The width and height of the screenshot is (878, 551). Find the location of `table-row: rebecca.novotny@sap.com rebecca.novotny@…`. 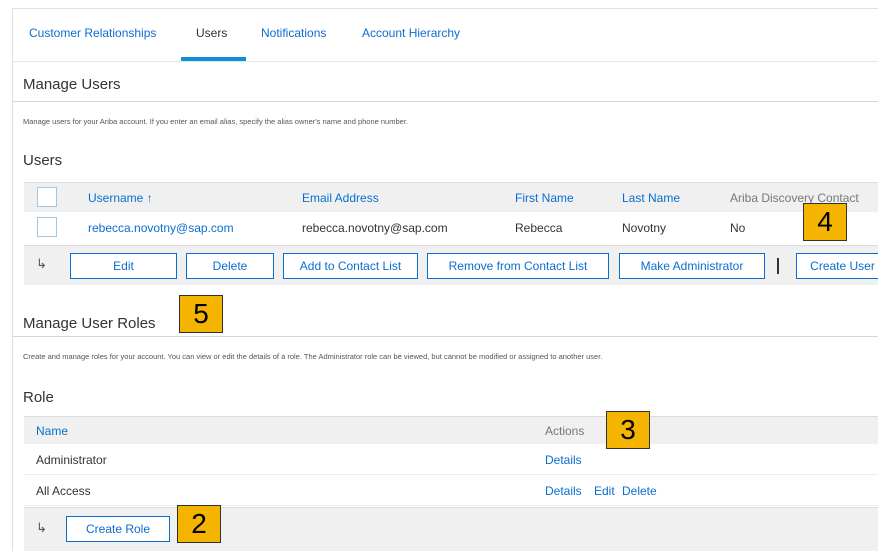

table-row: rebecca.novotny@sap.com rebecca.novotny@… is located at coordinates (451, 228).